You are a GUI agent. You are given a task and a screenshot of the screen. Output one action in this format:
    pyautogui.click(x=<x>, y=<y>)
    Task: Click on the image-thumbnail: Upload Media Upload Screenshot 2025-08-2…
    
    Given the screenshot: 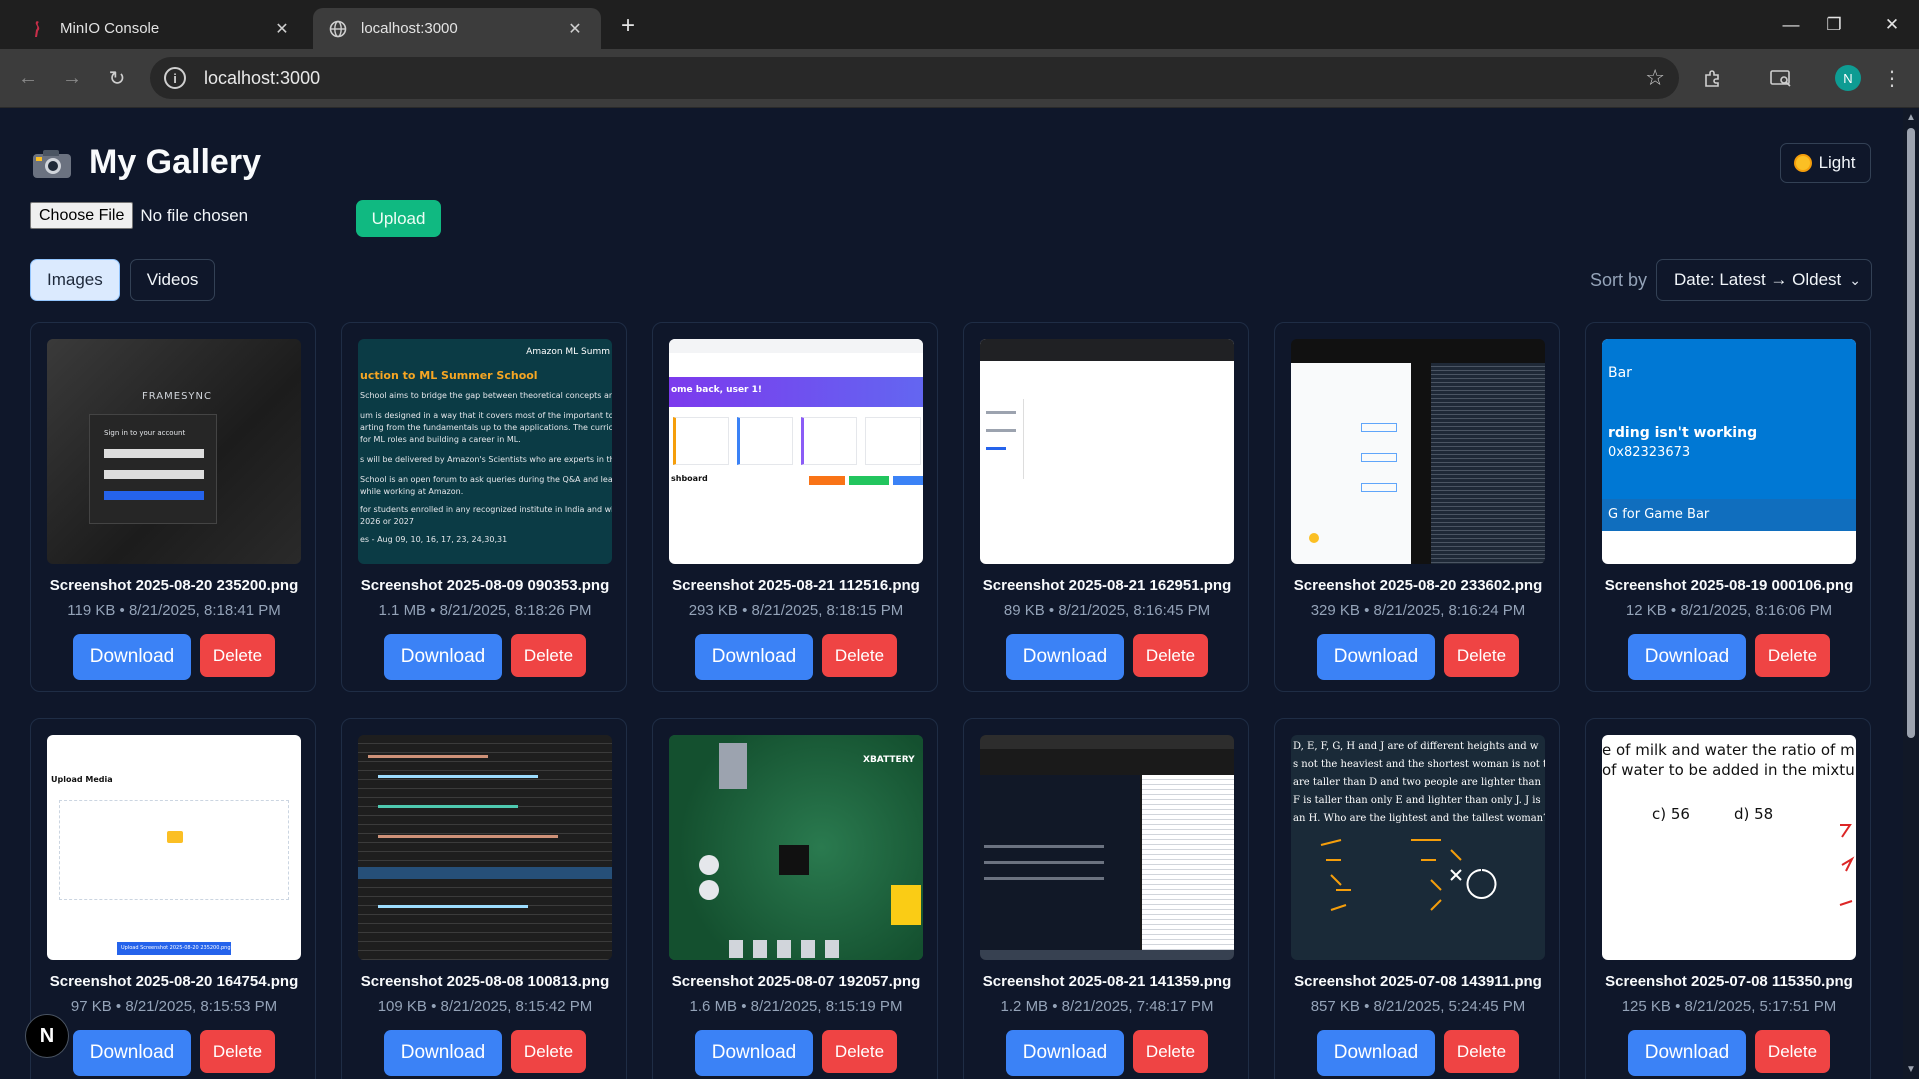 What is the action you would take?
    pyautogui.click(x=174, y=847)
    